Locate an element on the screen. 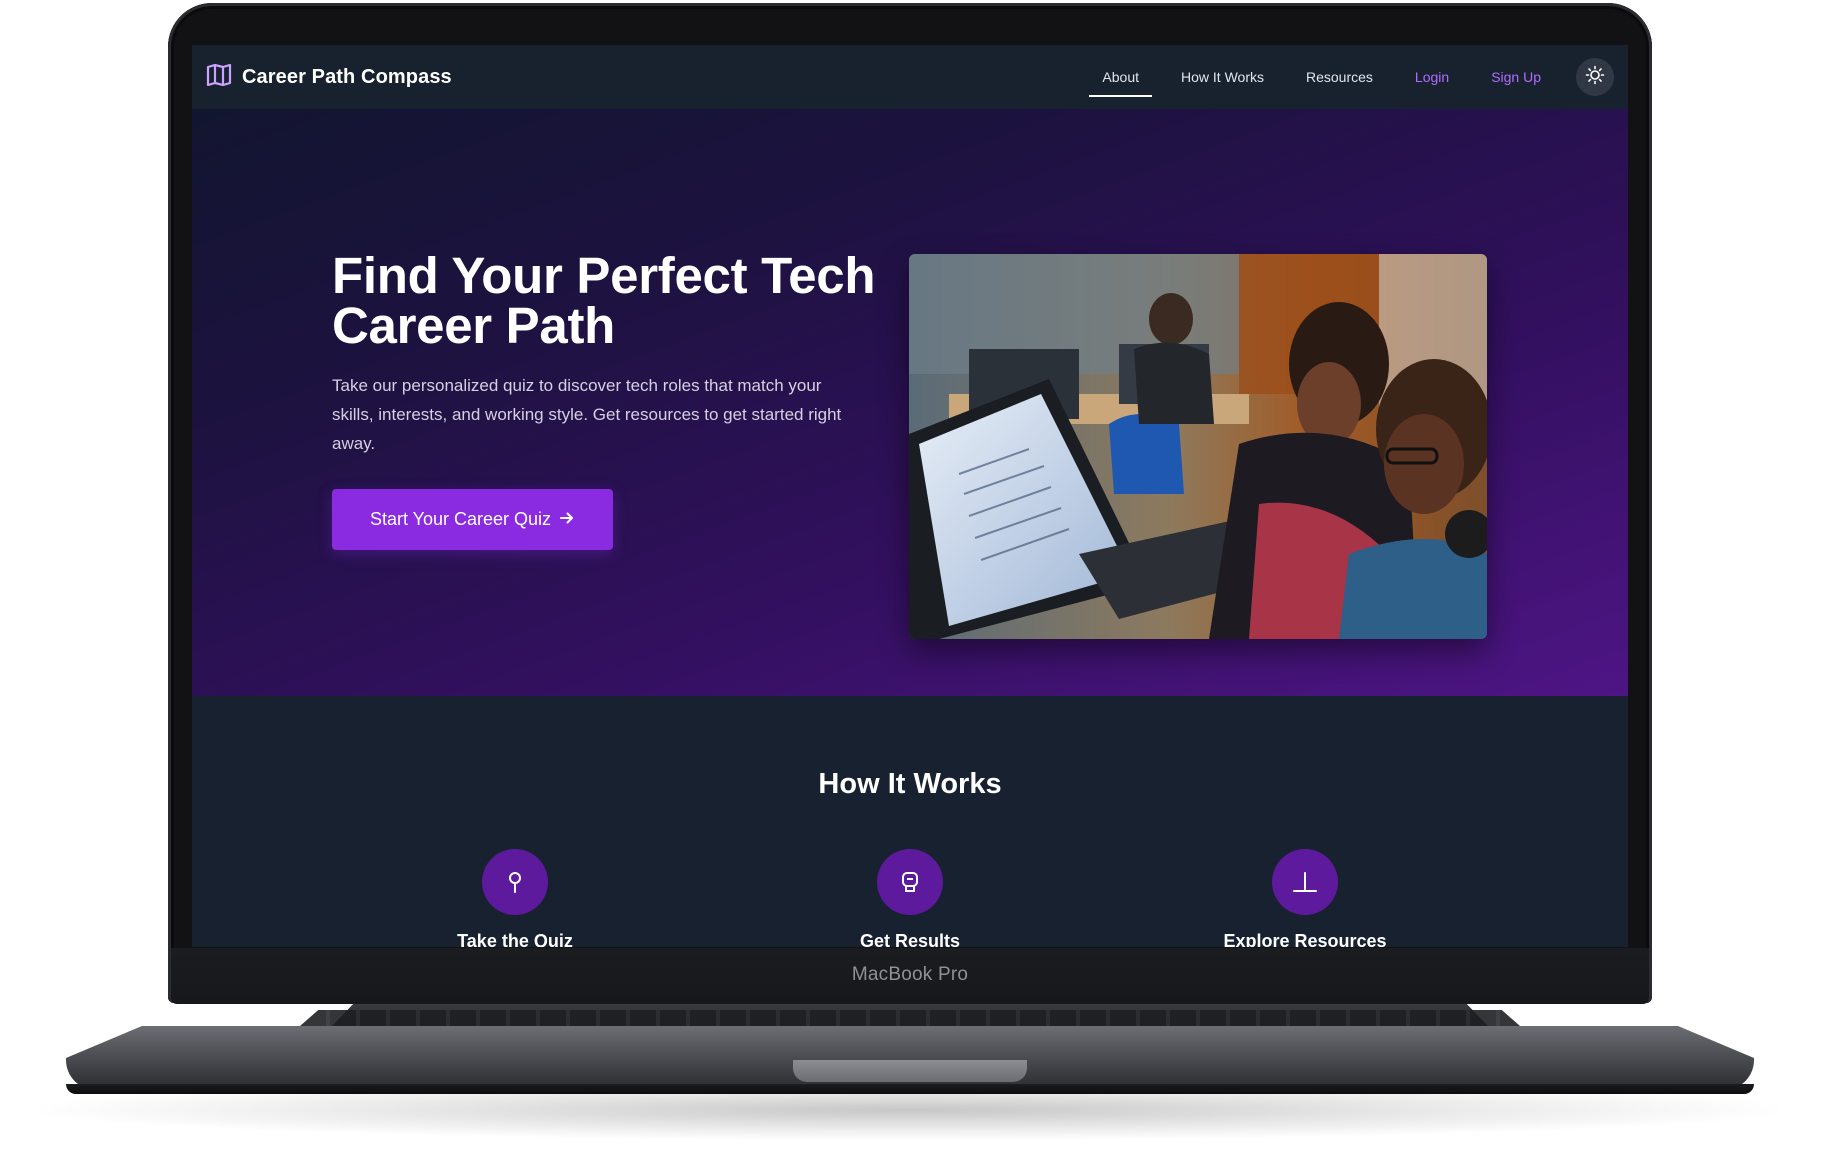 The width and height of the screenshot is (1821, 1160). laptop-keyboard-edge is located at coordinates (910, 1018).